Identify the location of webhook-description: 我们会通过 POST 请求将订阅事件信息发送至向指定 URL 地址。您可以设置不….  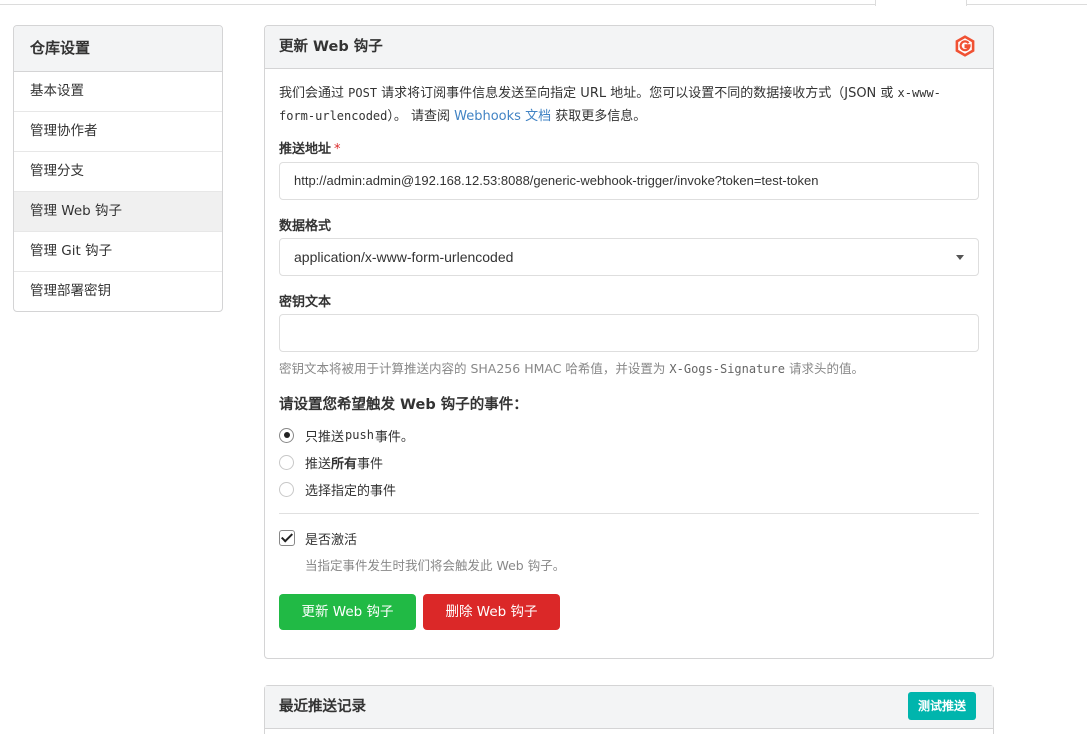
(624, 105).